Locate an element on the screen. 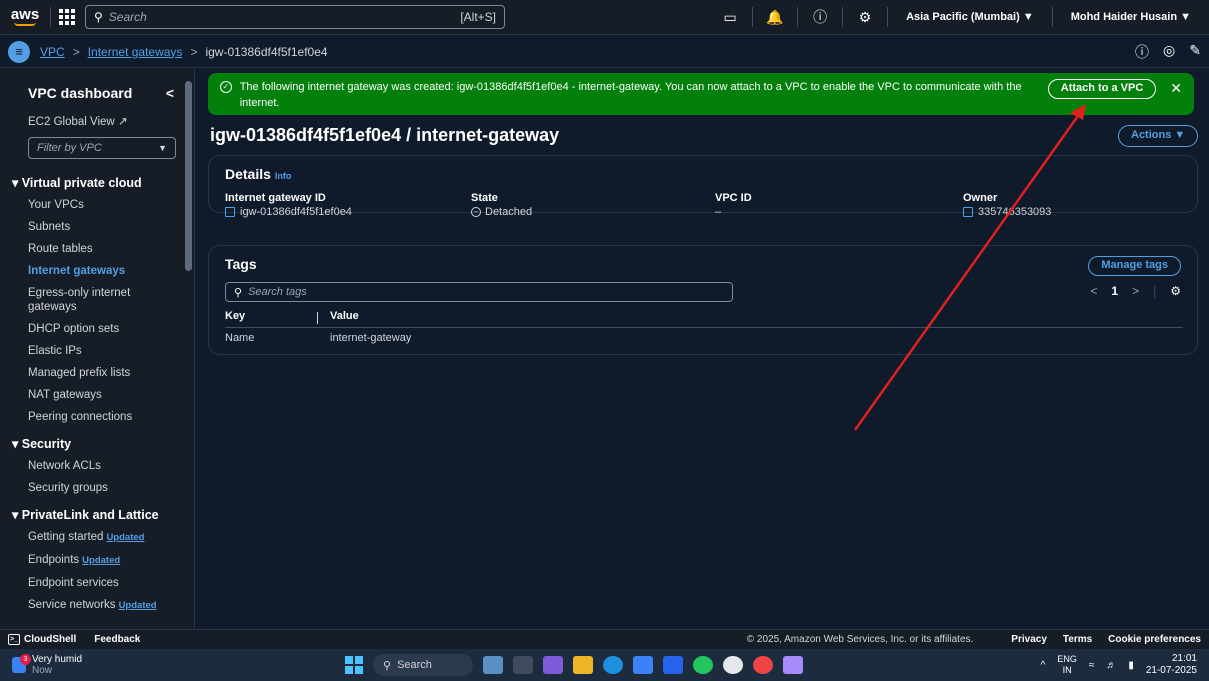 The width and height of the screenshot is (1209, 681). chevron-up-icon: ^ is located at coordinates (1043, 665).